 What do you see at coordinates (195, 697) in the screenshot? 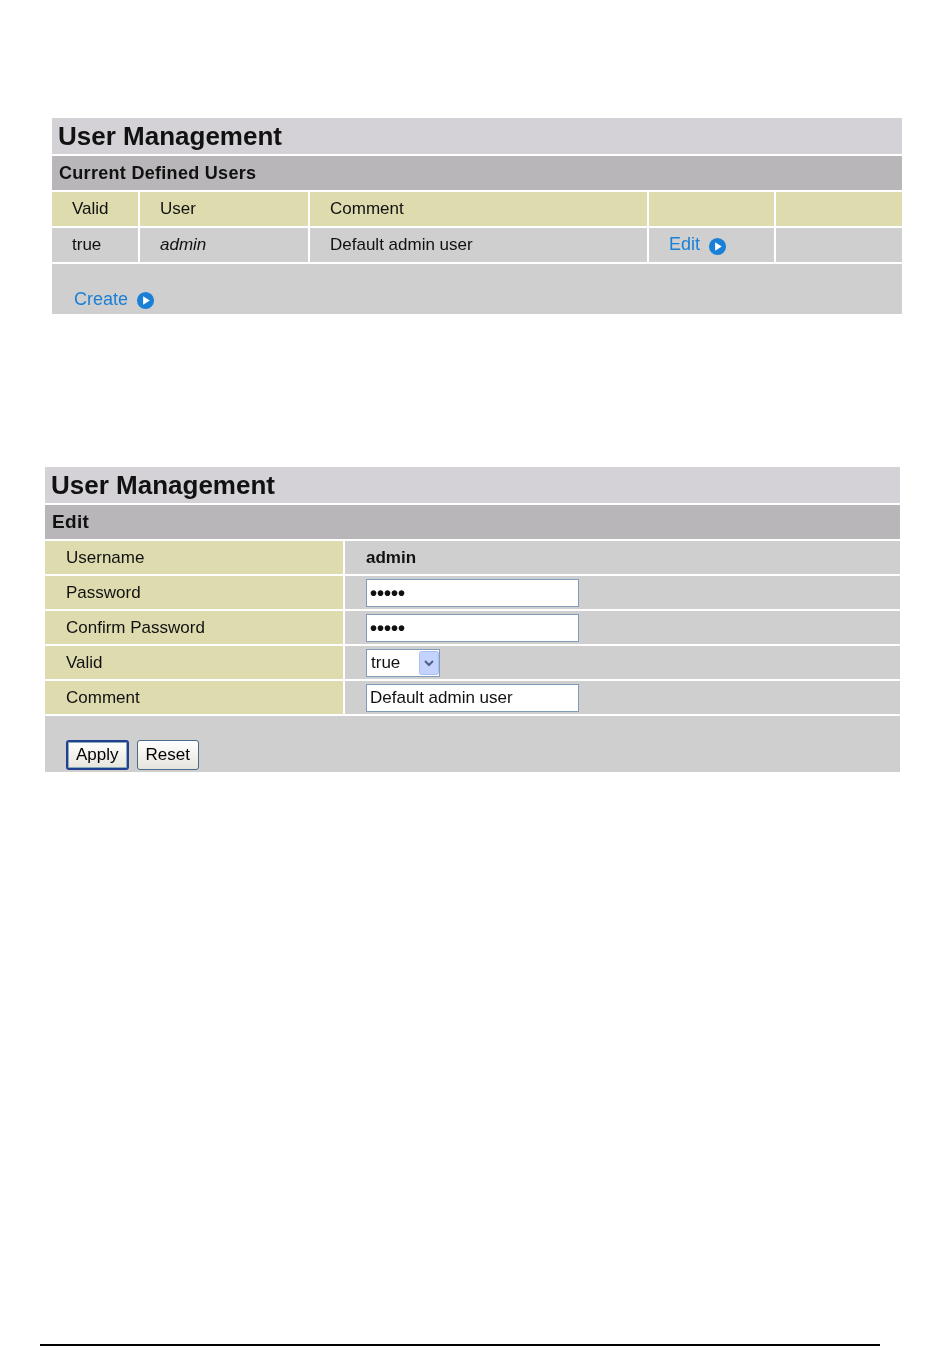
I see `field-label: Comment` at bounding box center [195, 697].